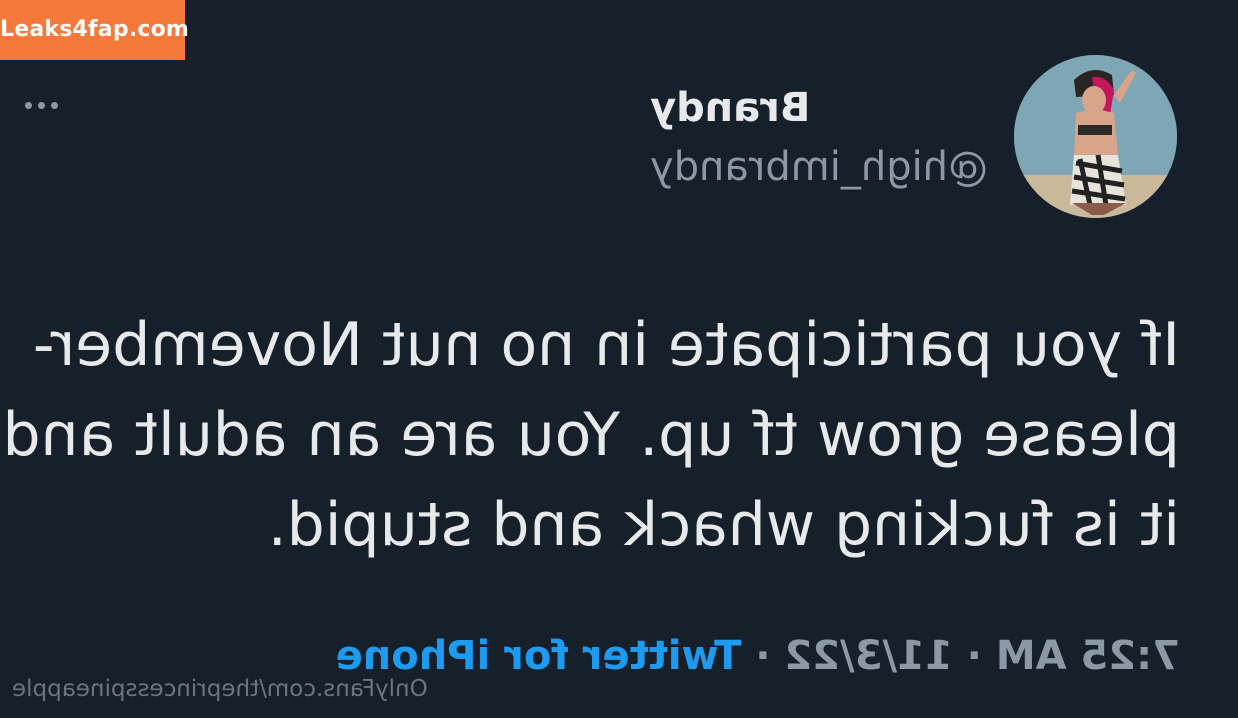  What do you see at coordinates (819, 167) in the screenshot?
I see `user-handle: @high_imbrandy` at bounding box center [819, 167].